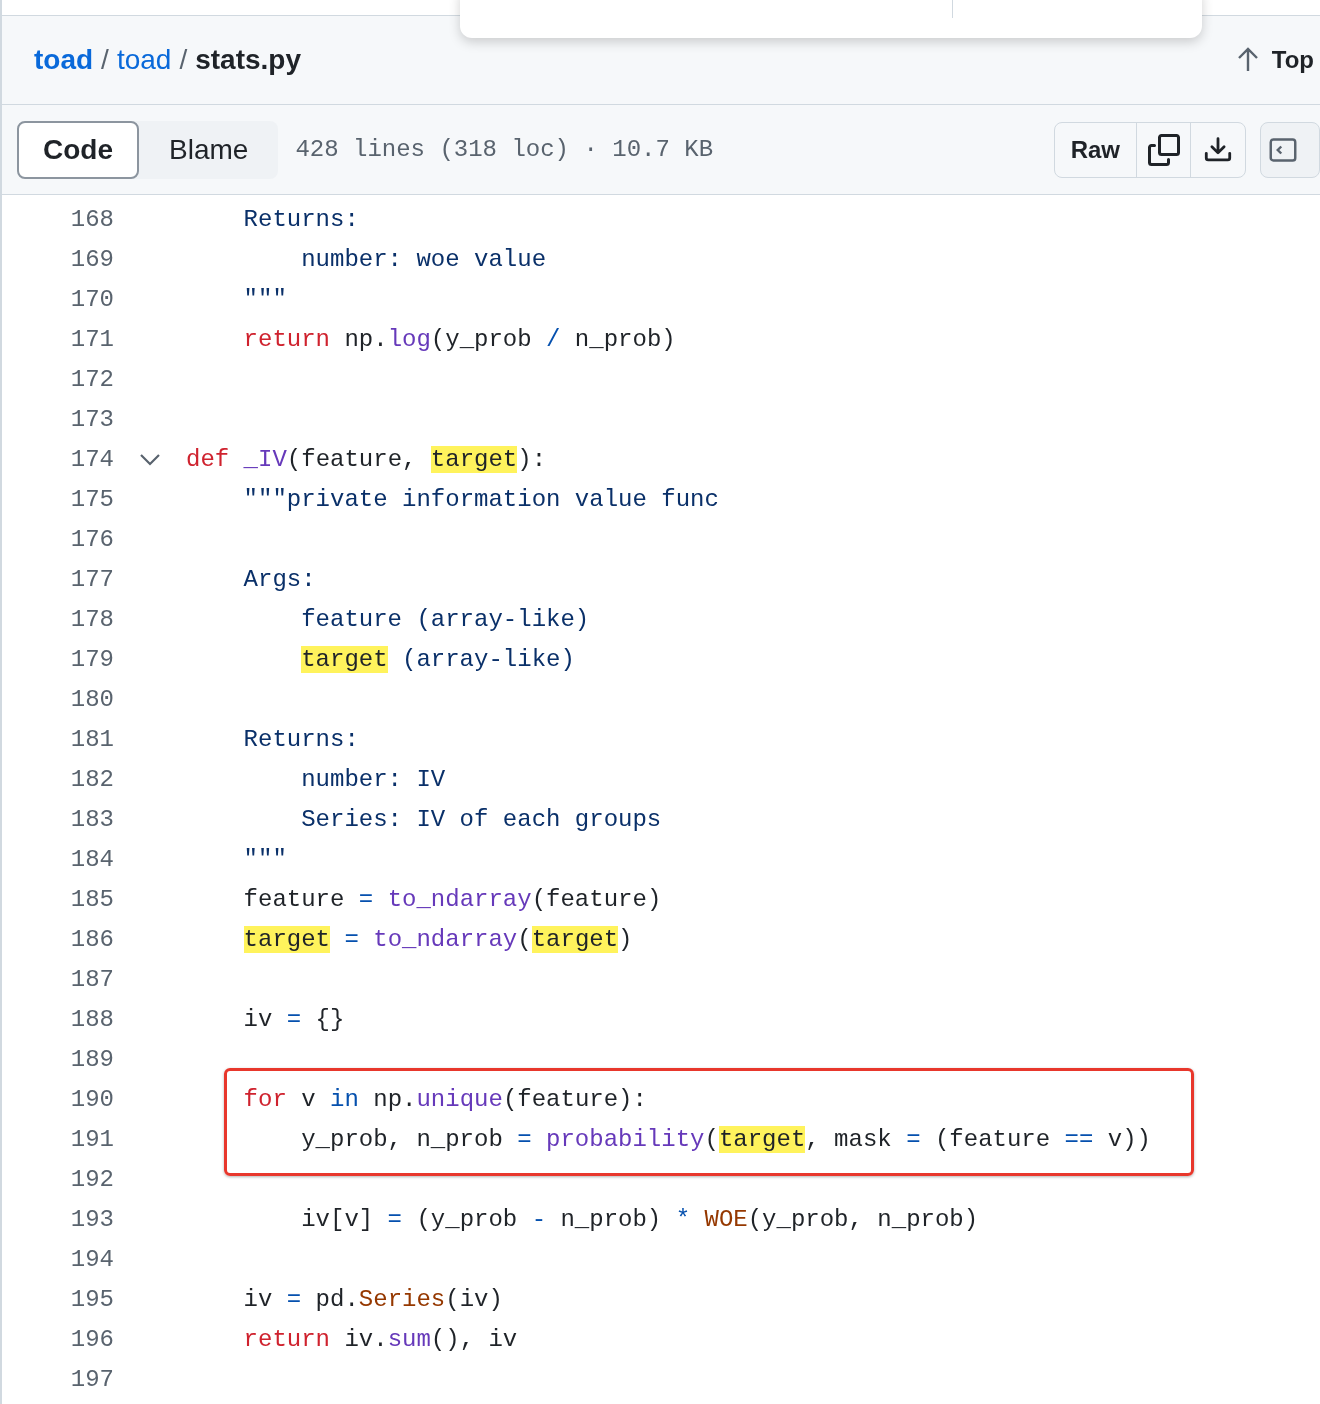 The width and height of the screenshot is (1320, 1404). I want to click on line-number: 188, so click(91, 1020).